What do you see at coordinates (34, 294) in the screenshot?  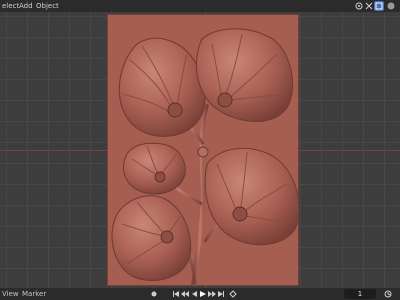 I see `menu-marker: Marker` at bounding box center [34, 294].